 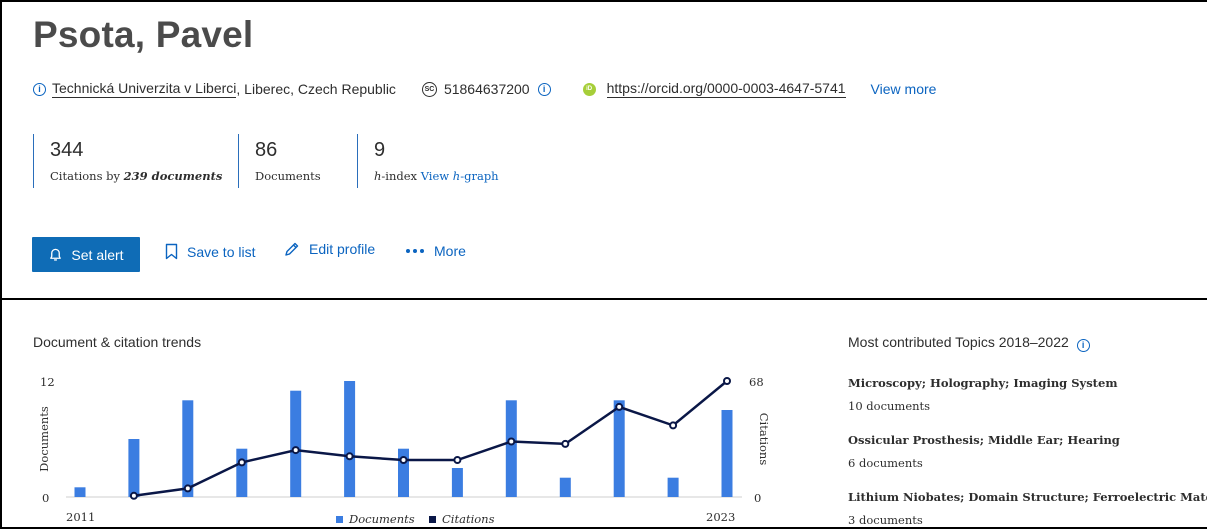 What do you see at coordinates (127, 161) in the screenshot?
I see `citations-metric: 344 Citations by 239 documents` at bounding box center [127, 161].